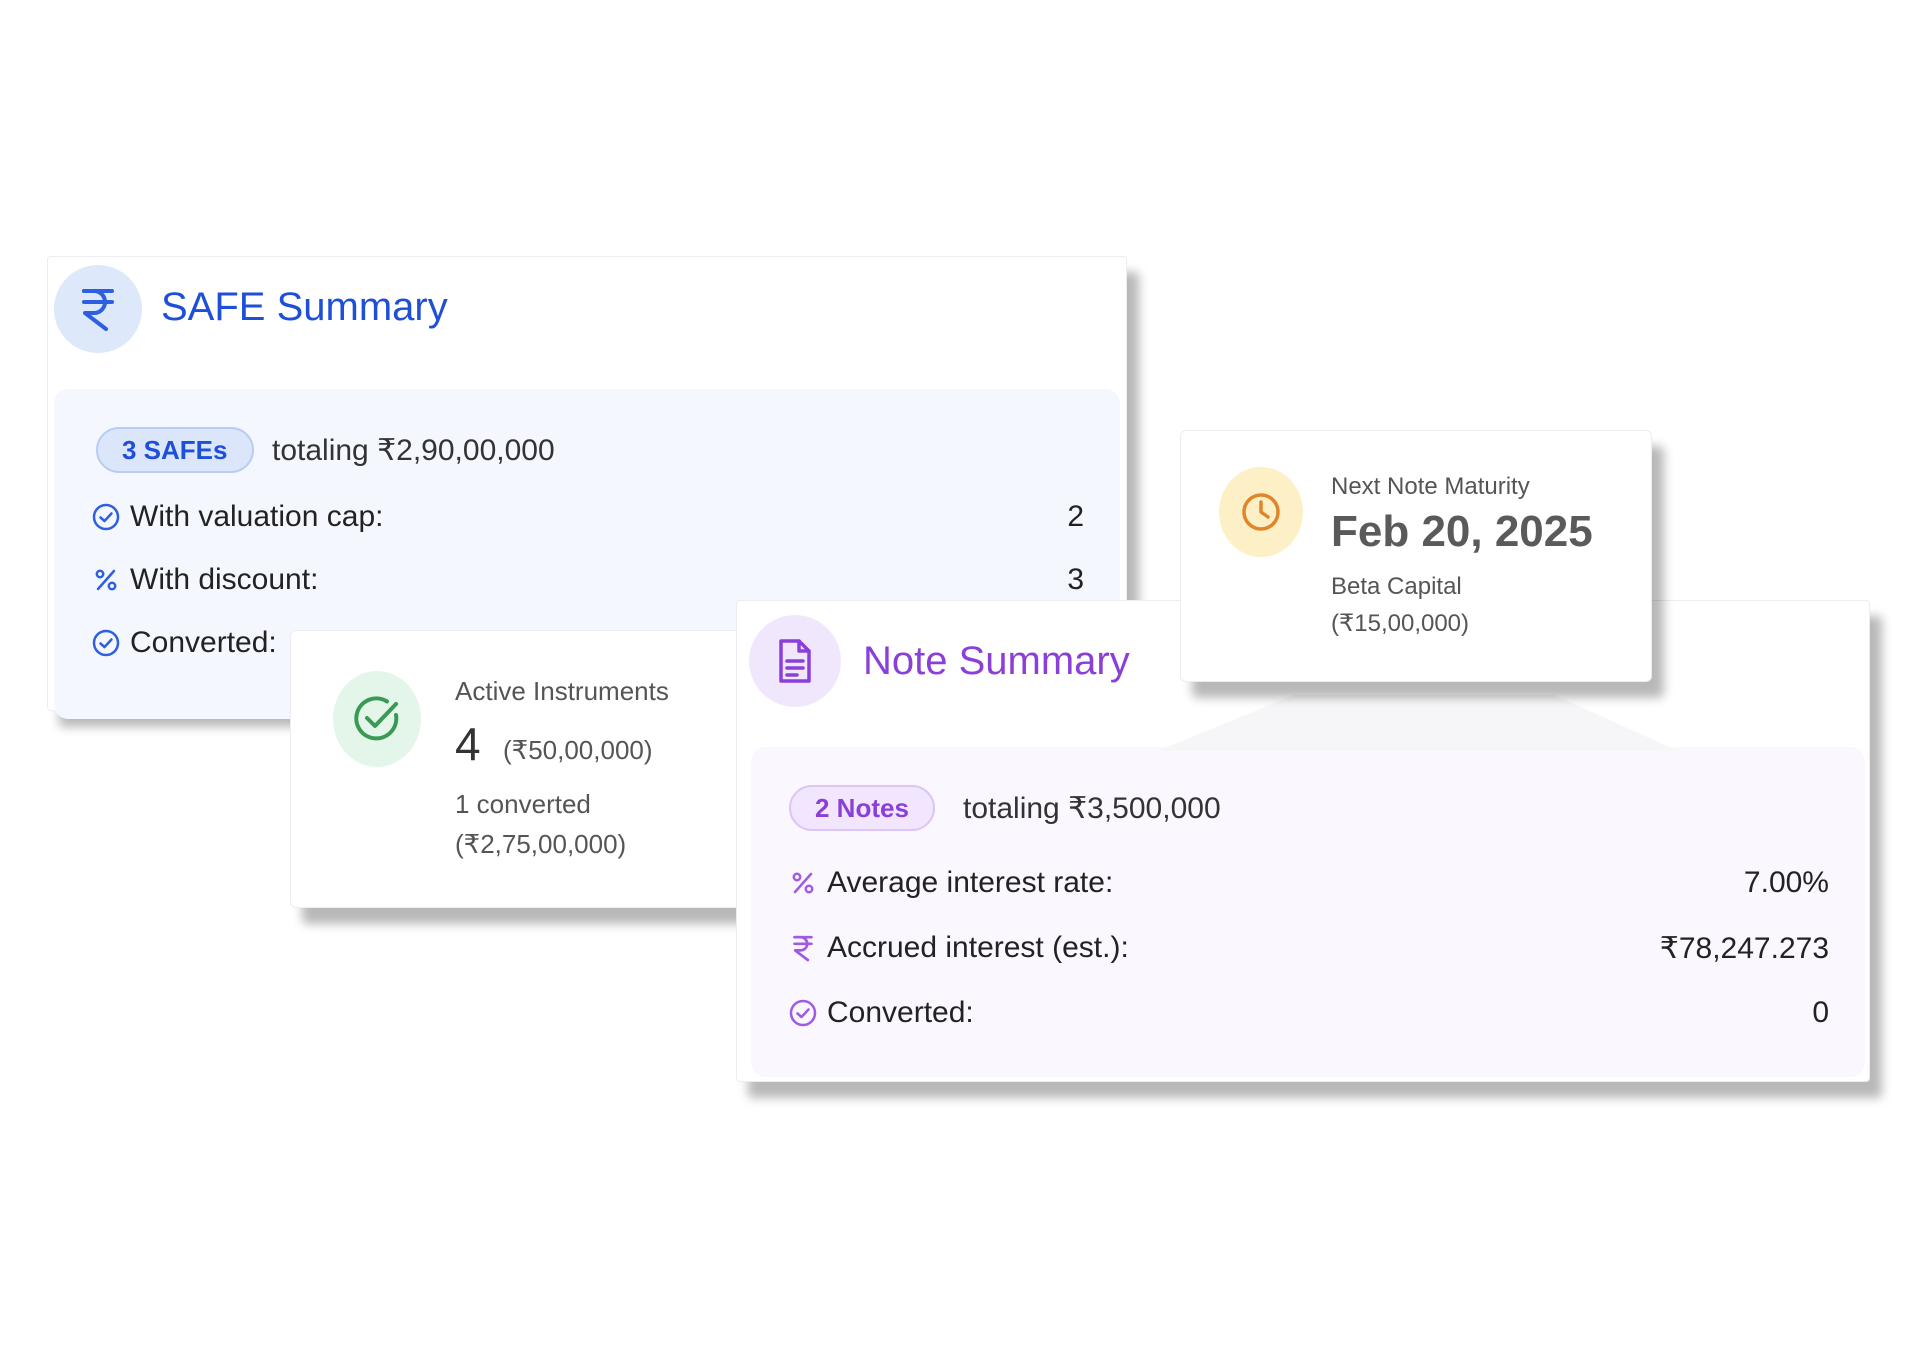 The height and width of the screenshot is (1357, 1920). Describe the element at coordinates (1400, 623) in the screenshot. I see `next-maturity-amount: (₹15,00,000)` at that location.